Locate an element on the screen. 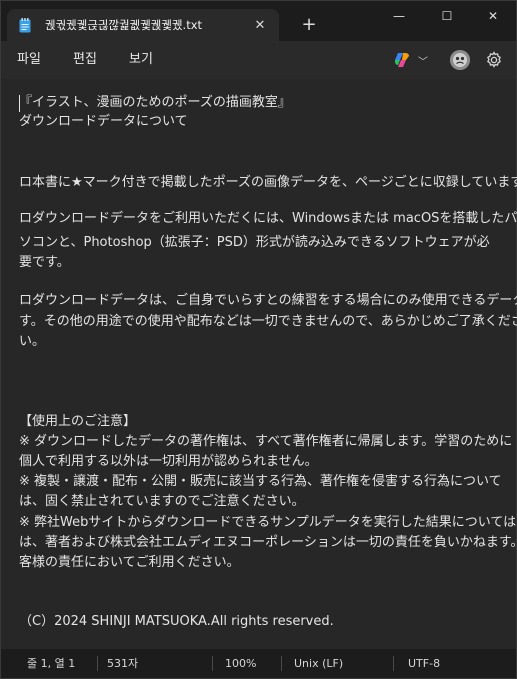 The width and height of the screenshot is (517, 679). editor-line: ダウンロードデータについて is located at coordinates (103, 121).